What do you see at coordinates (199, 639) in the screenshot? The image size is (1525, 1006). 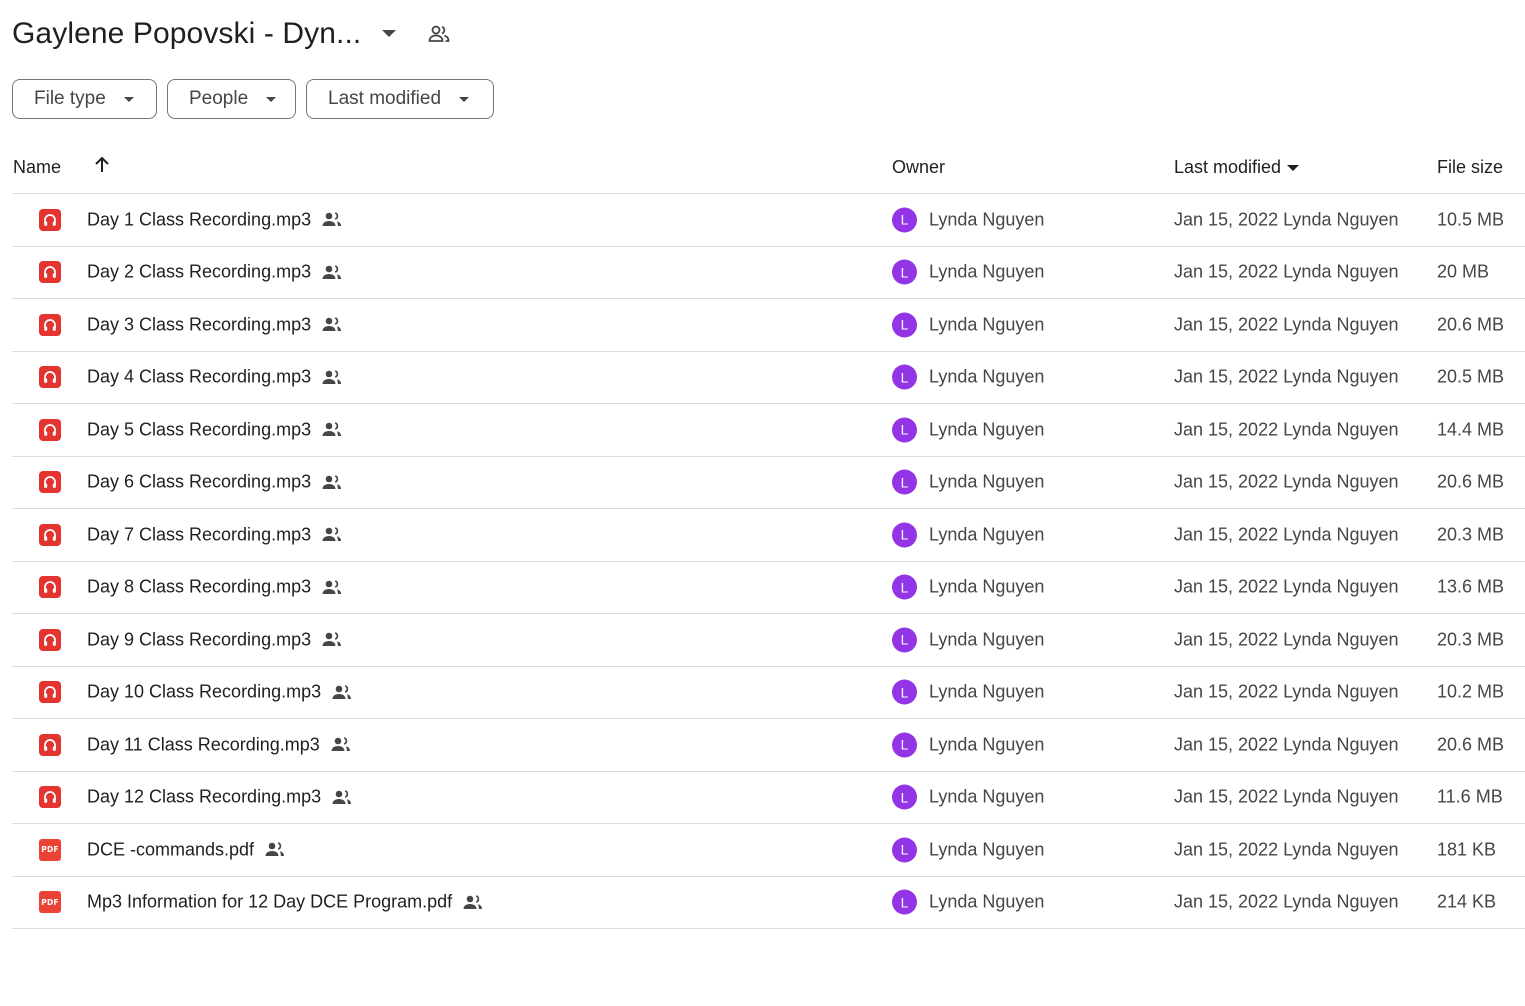 I see `file-name: Day 9 Class Recording.mp3` at bounding box center [199, 639].